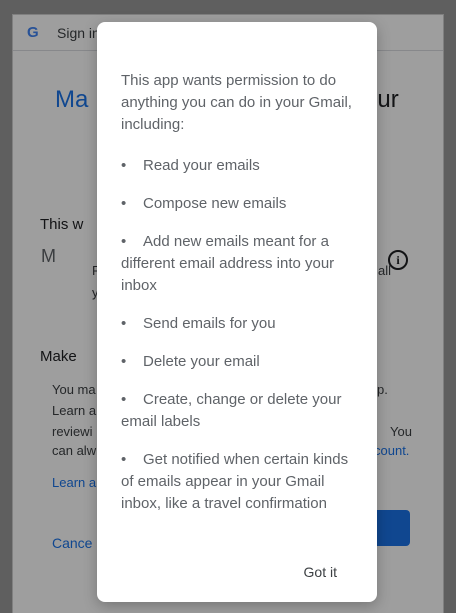 This screenshot has width=456, height=613. I want to click on permission-label: Send emails for you, so click(209, 323).